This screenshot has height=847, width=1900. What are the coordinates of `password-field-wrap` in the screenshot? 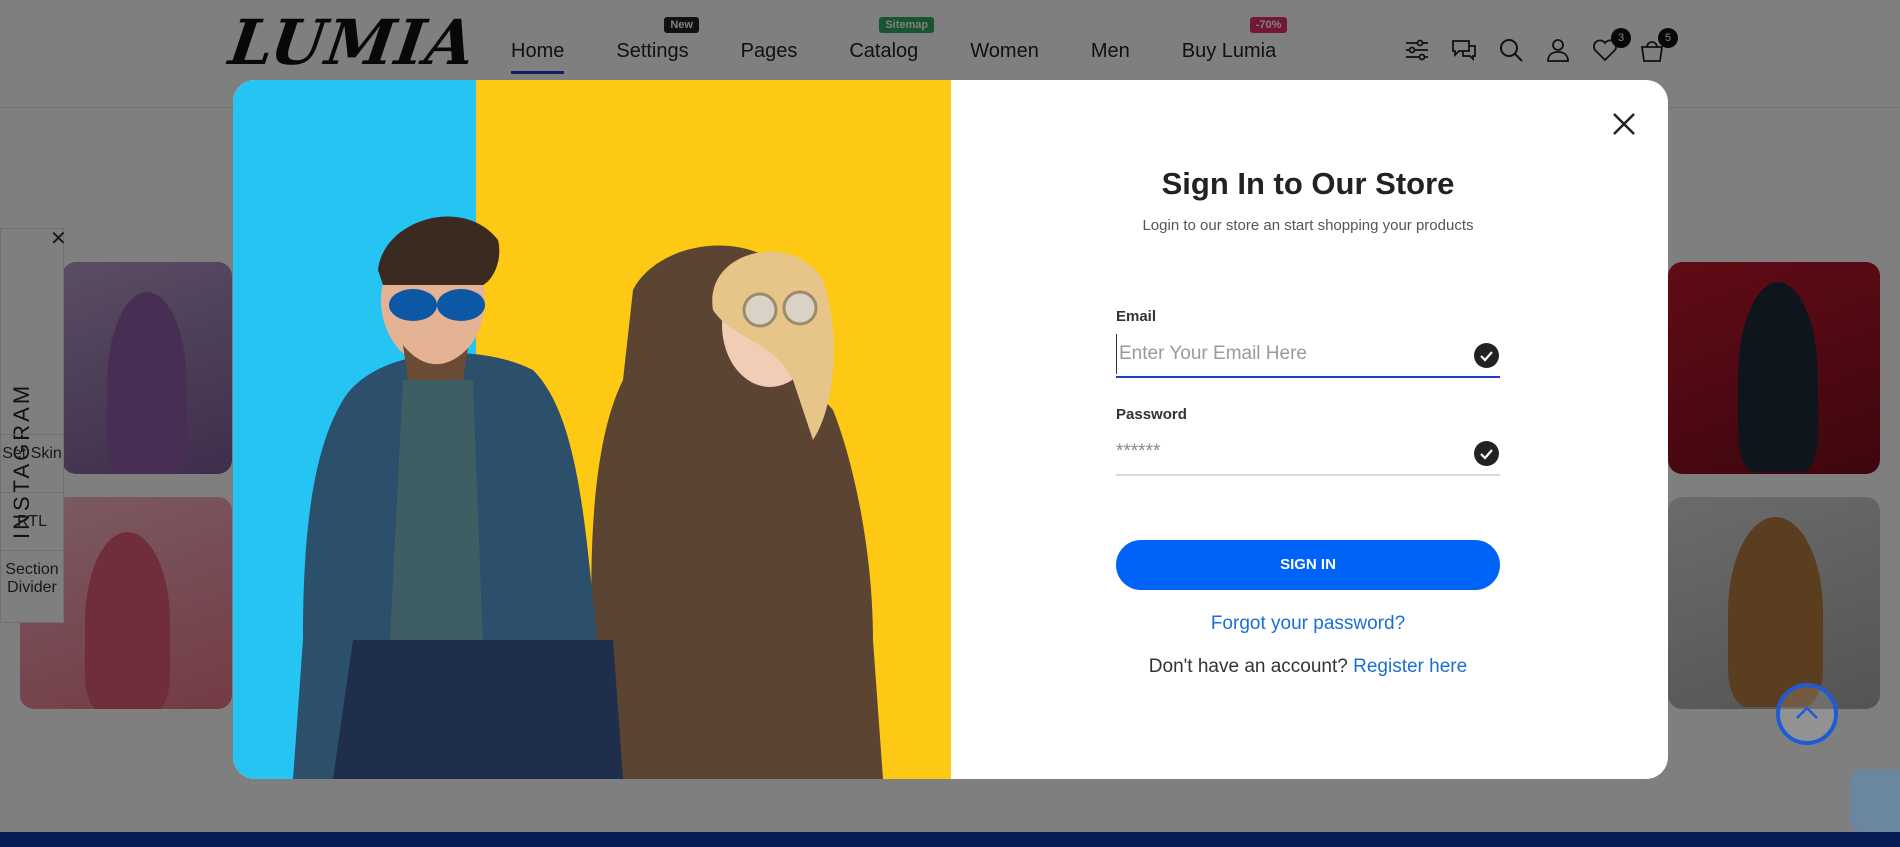 It's located at (1308, 454).